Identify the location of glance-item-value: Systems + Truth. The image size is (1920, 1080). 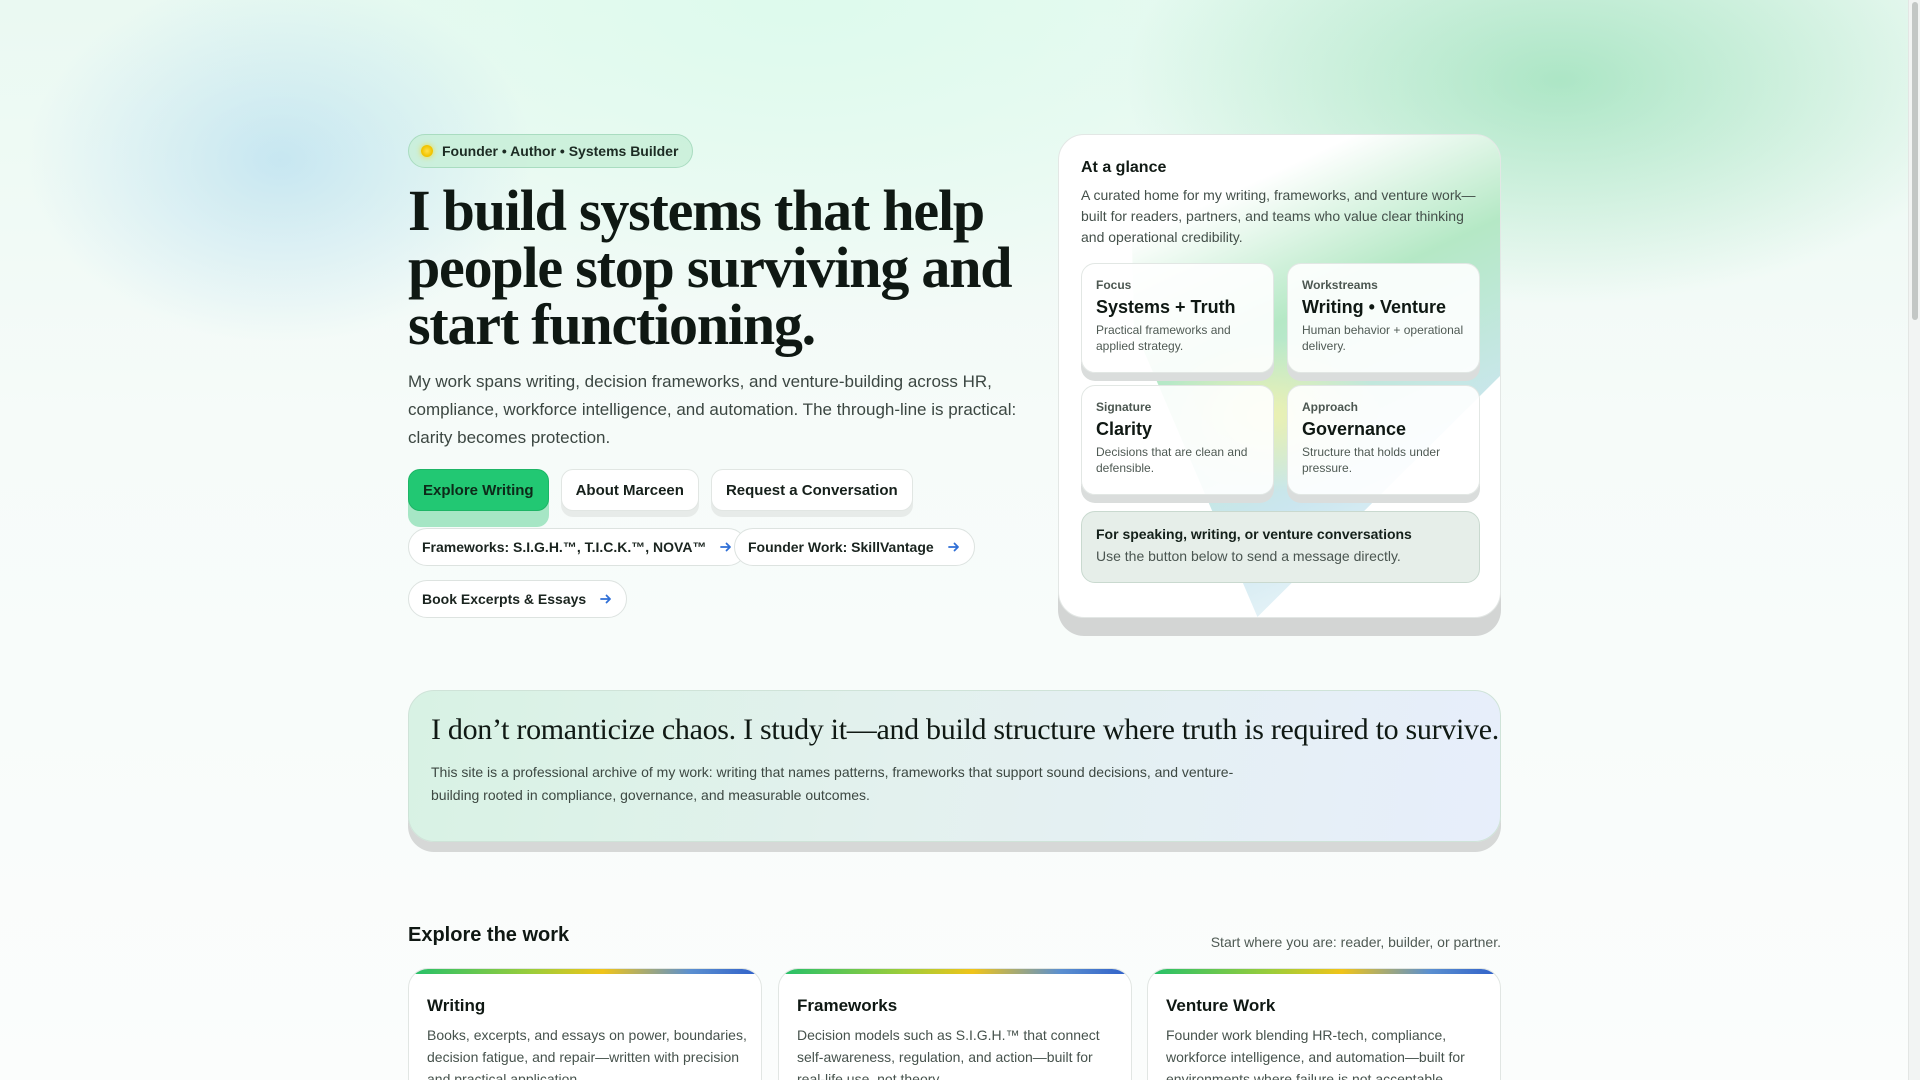
(1166, 307).